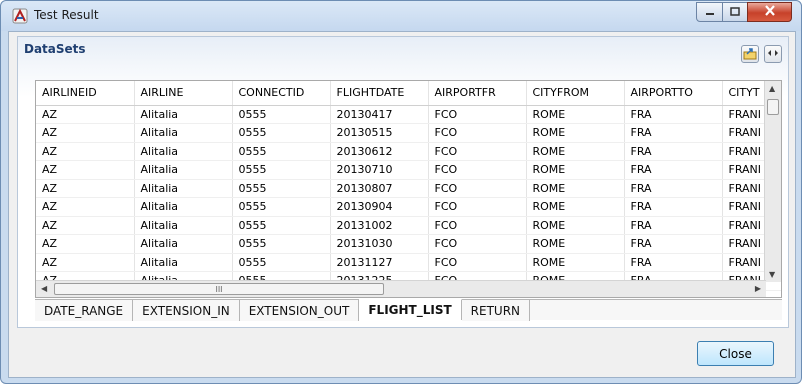 Image resolution: width=802 pixels, height=384 pixels. I want to click on window-close-button, so click(769, 12).